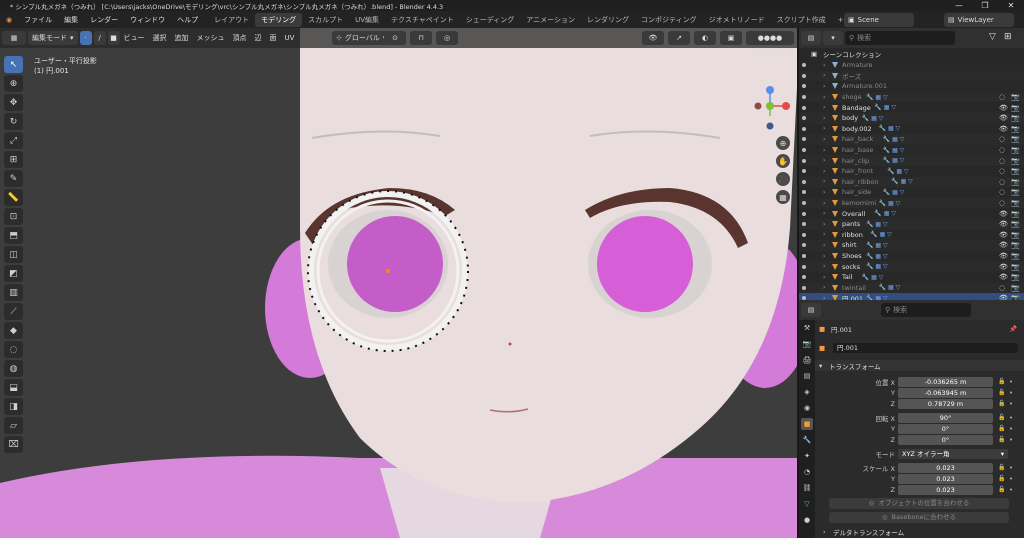 Image resolution: width=1024 pixels, height=538 pixels. What do you see at coordinates (911, 266) in the screenshot?
I see `outliner-row: › socks 🔧 ▦ ▽ 👁 📷` at bounding box center [911, 266].